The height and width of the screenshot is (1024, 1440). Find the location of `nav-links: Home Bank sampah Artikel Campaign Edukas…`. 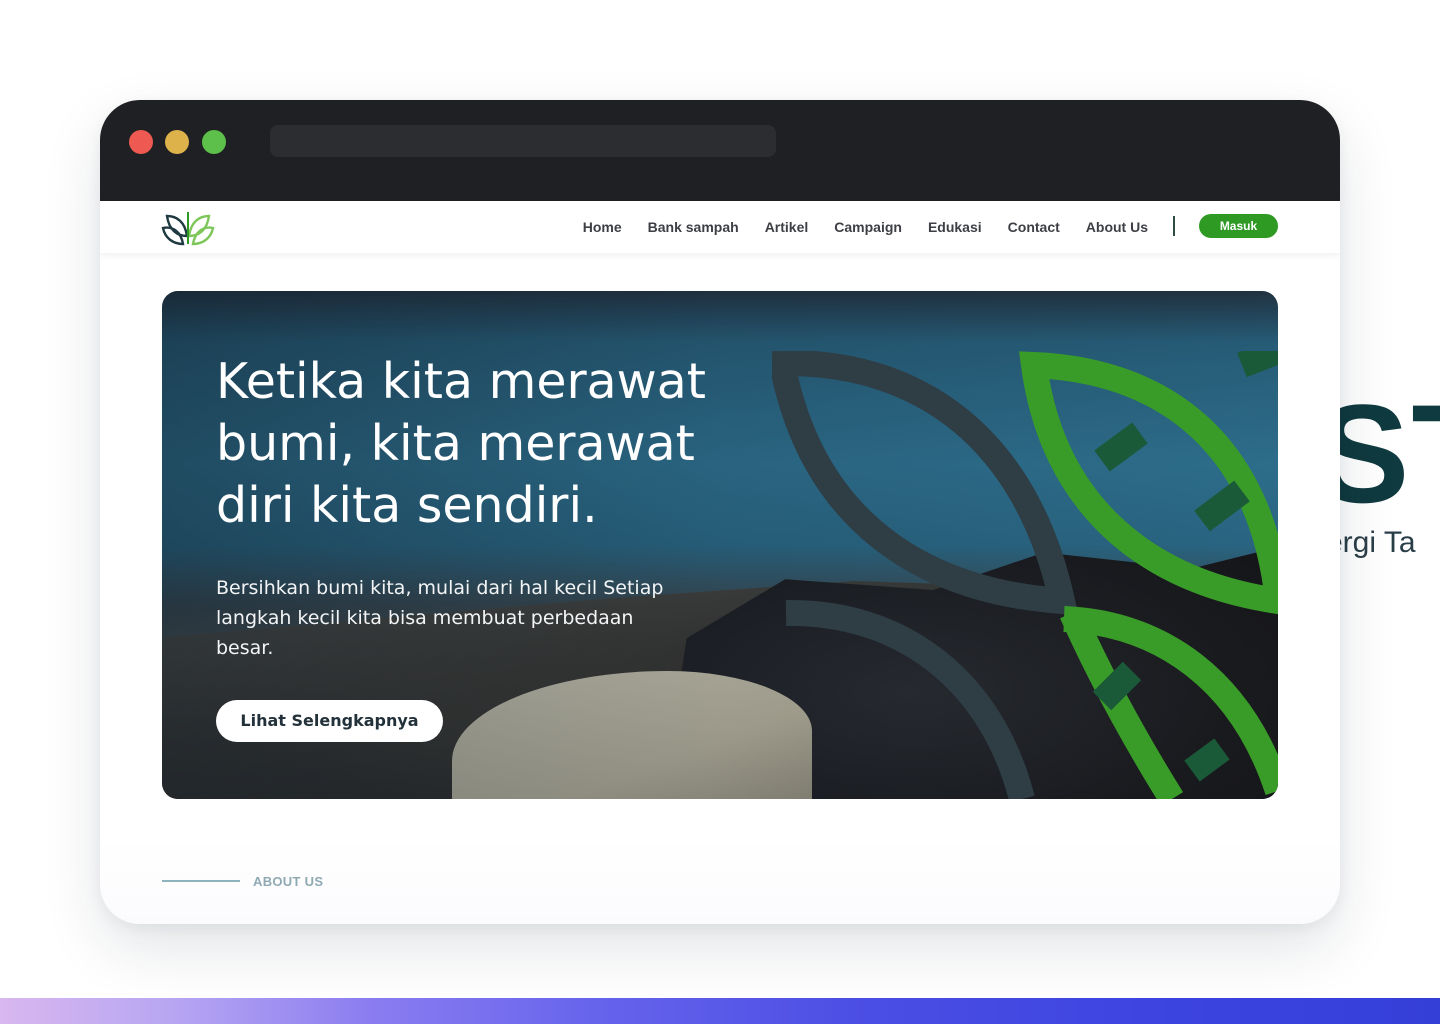

nav-links: Home Bank sampah Artikel Campaign Edukas… is located at coordinates (865, 227).